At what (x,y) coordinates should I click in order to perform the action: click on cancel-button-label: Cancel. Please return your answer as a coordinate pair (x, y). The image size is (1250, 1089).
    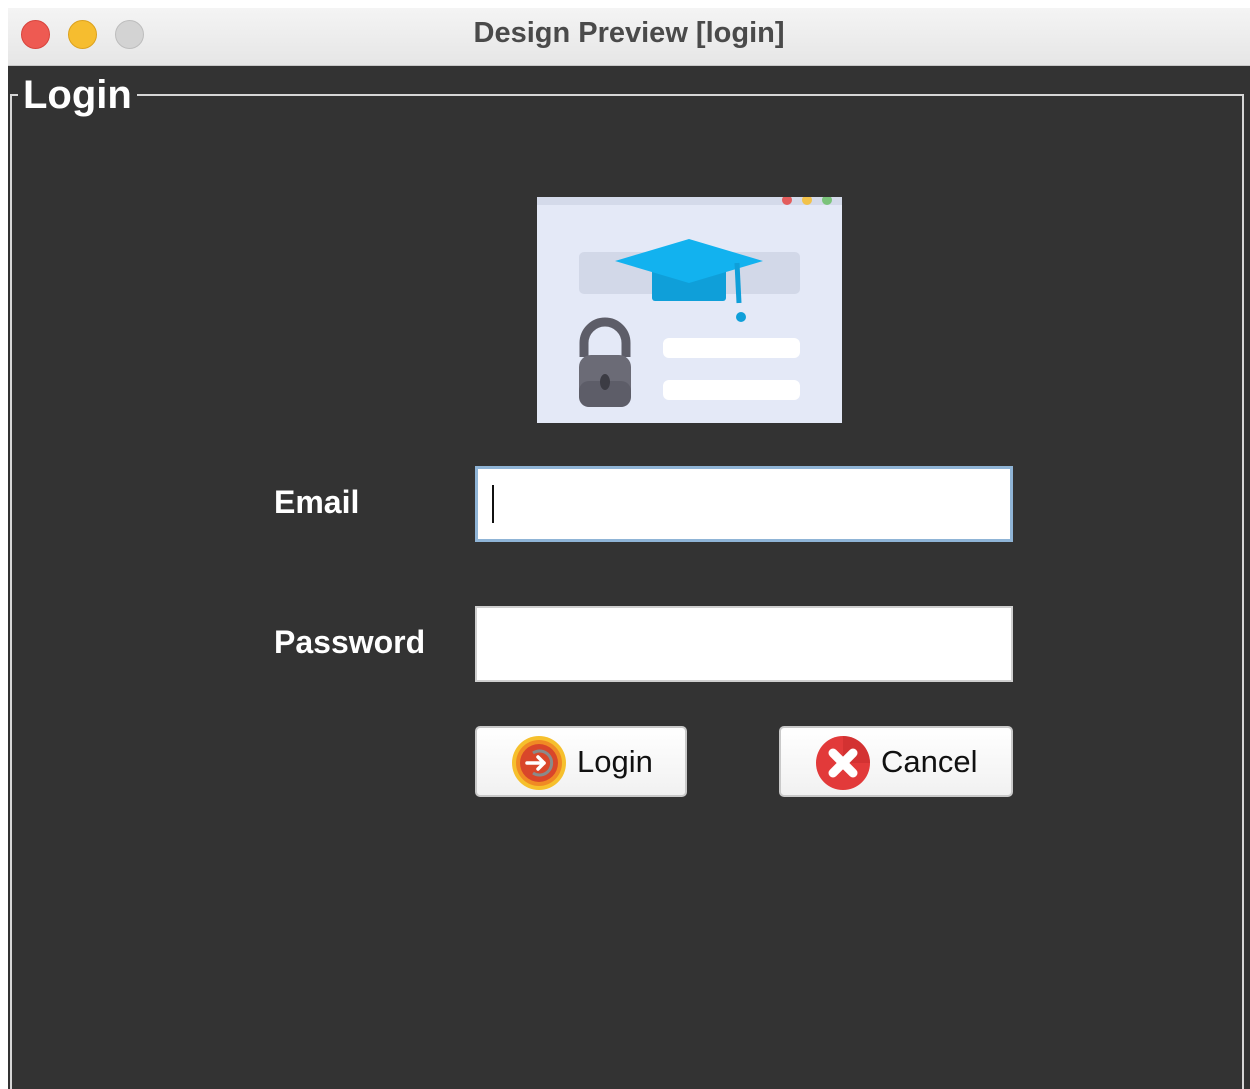
    Looking at the image, I should click on (929, 761).